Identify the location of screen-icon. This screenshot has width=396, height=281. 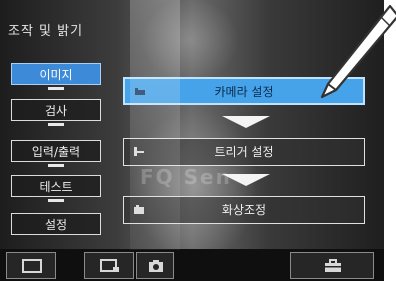
(32, 266).